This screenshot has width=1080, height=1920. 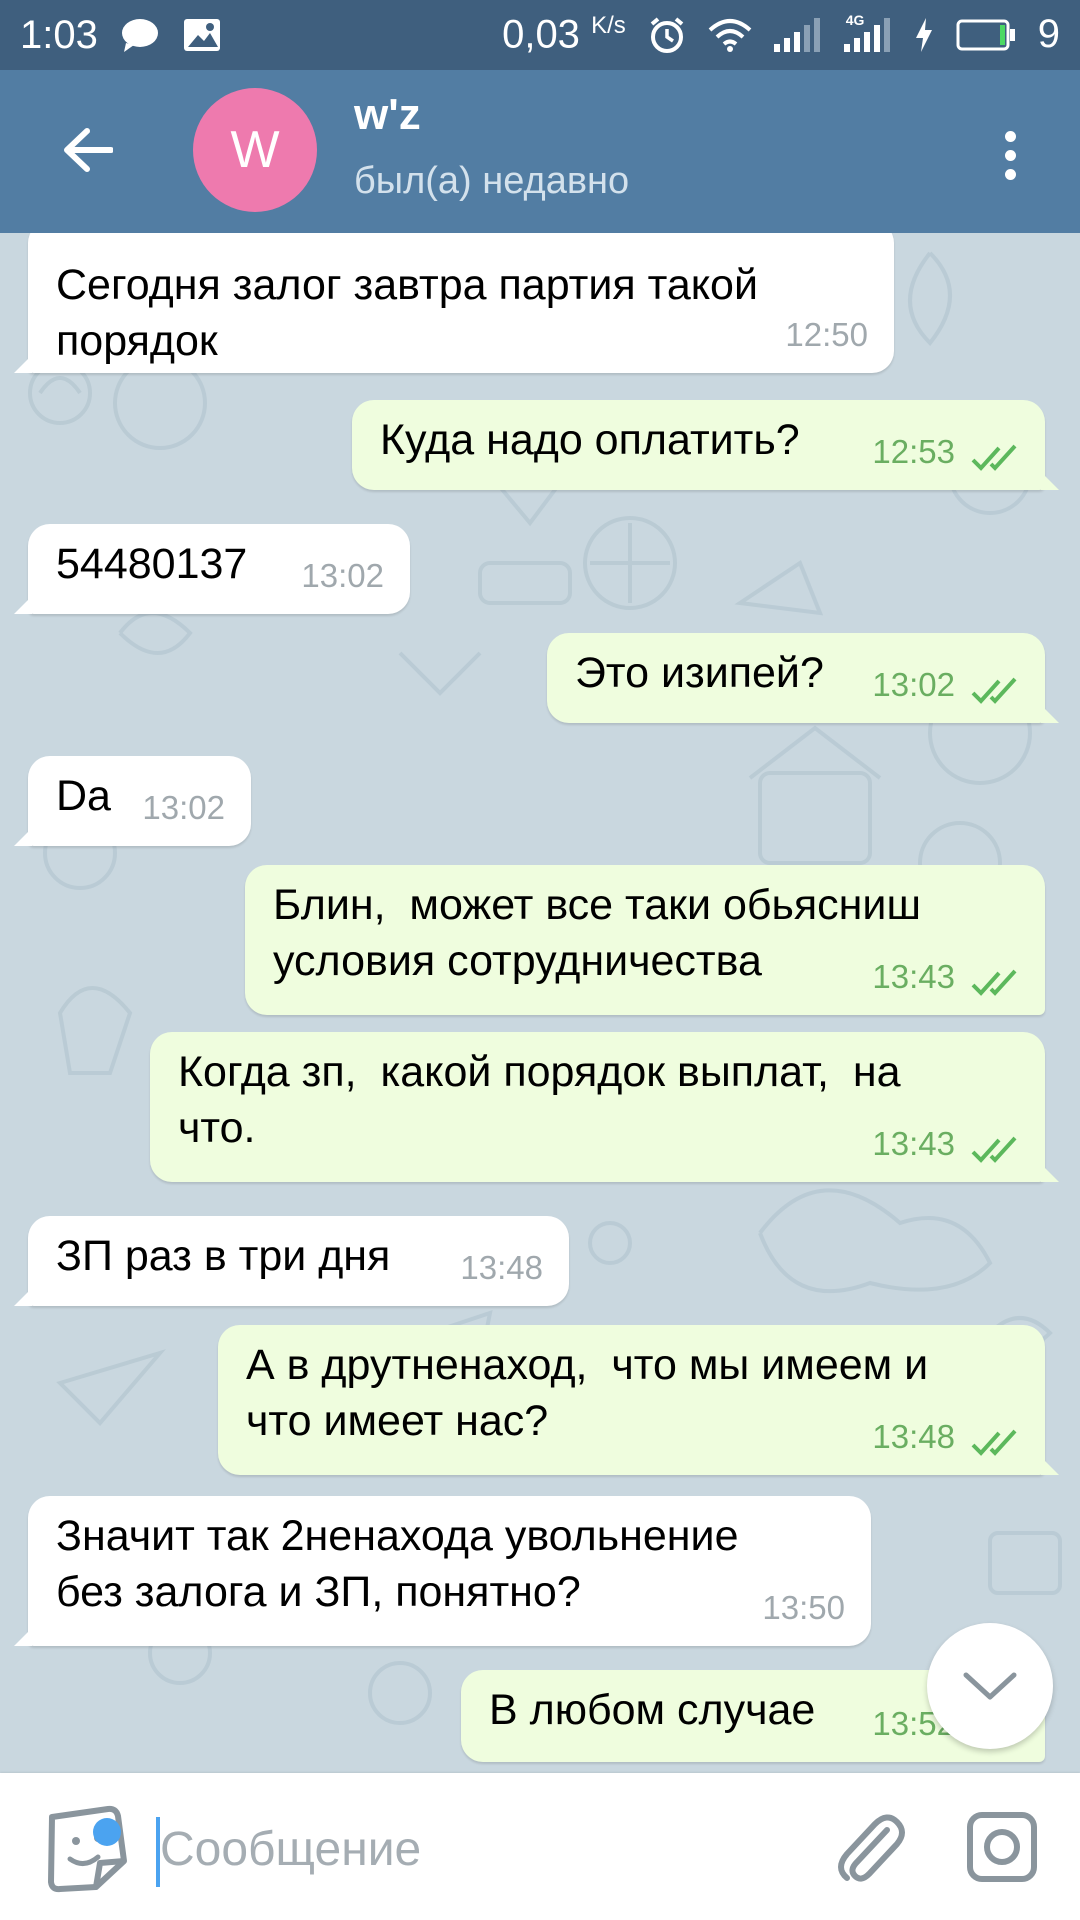 What do you see at coordinates (1048, 34) in the screenshot?
I see `battery-level: 9` at bounding box center [1048, 34].